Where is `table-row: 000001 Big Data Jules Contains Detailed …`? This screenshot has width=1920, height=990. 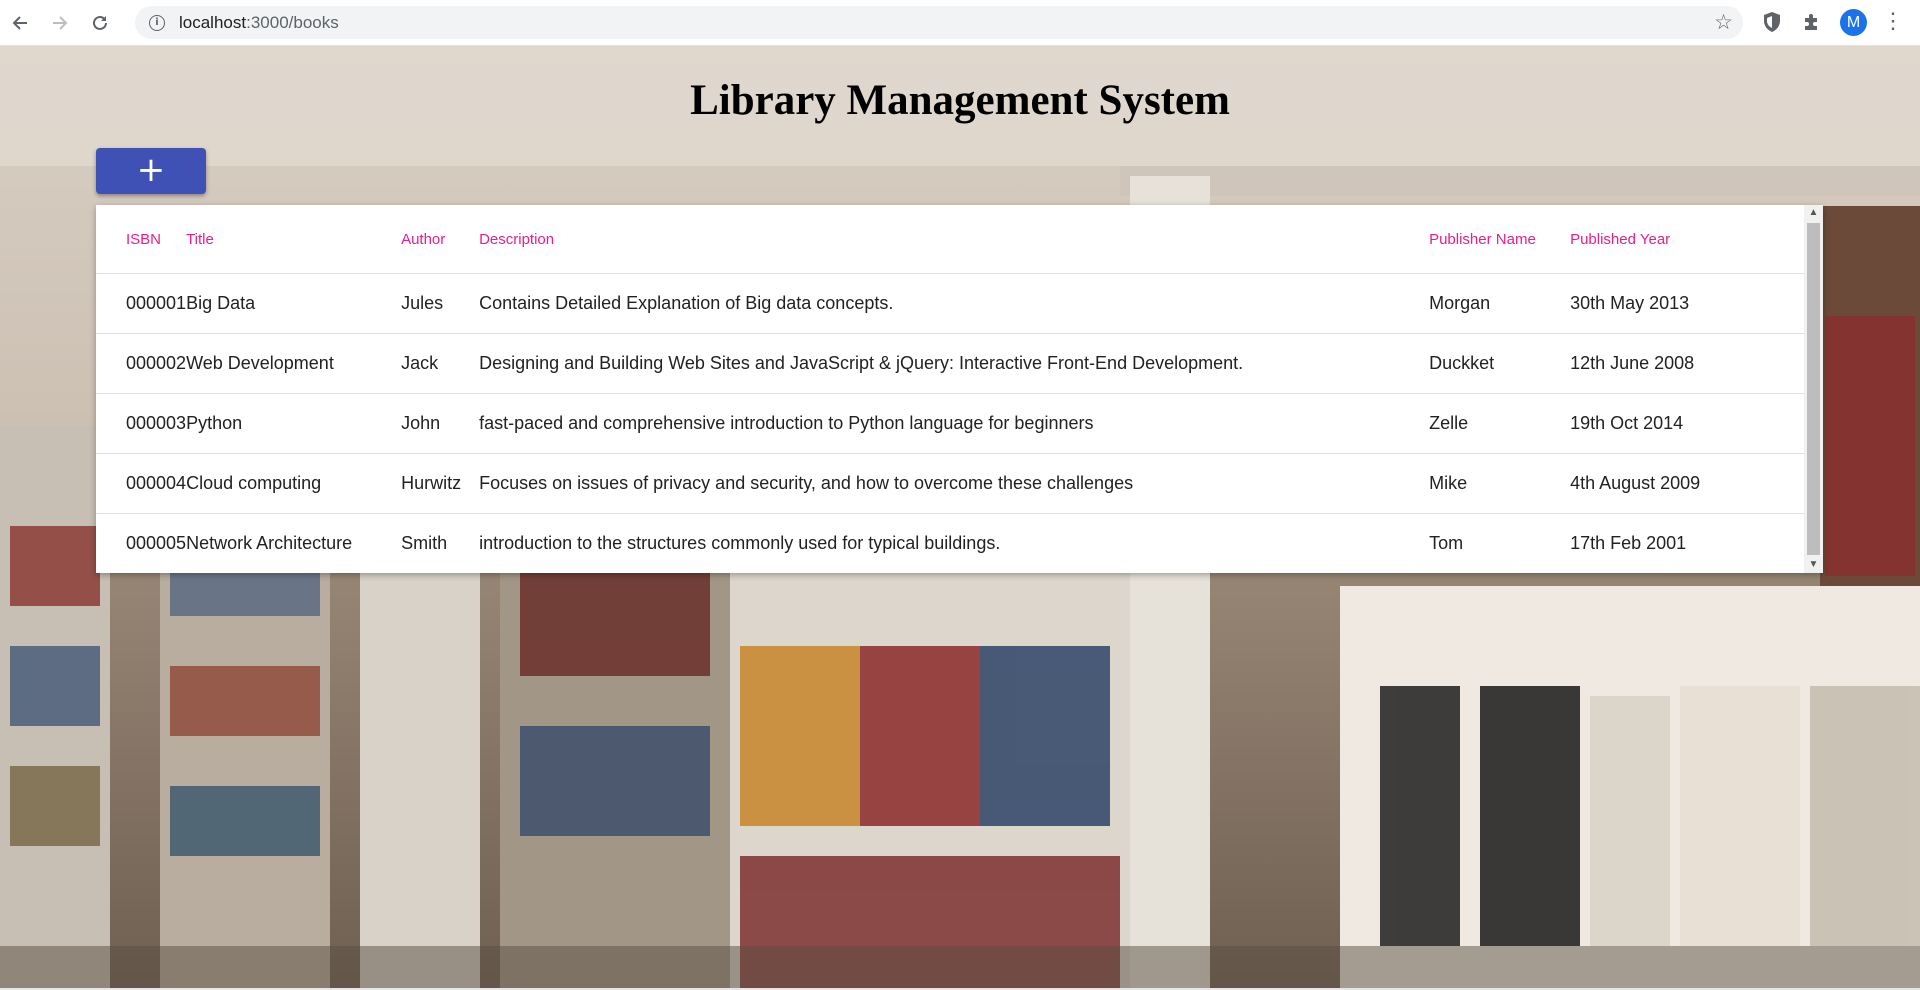 table-row: 000001 Big Data Jules Contains Detailed … is located at coordinates (950, 303).